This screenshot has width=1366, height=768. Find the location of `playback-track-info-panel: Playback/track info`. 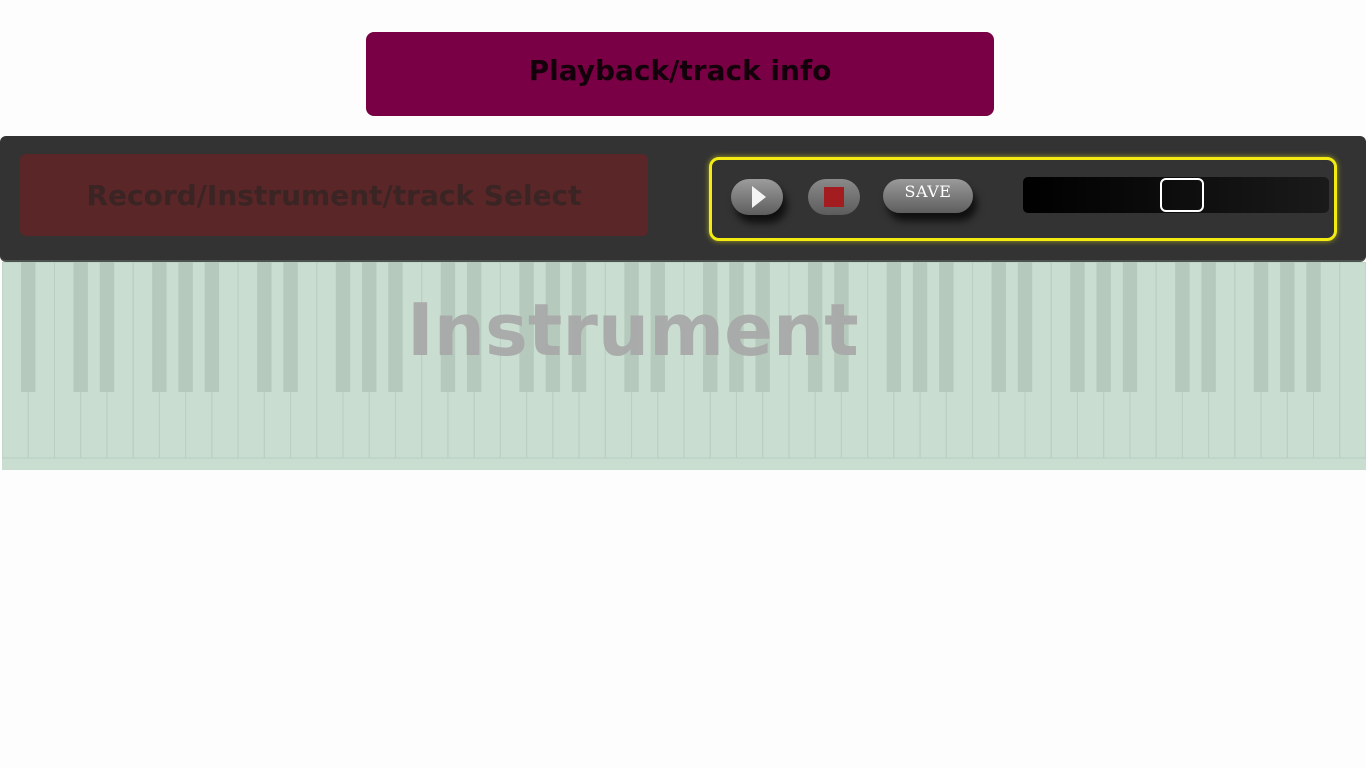

playback-track-info-panel: Playback/track info is located at coordinates (680, 74).